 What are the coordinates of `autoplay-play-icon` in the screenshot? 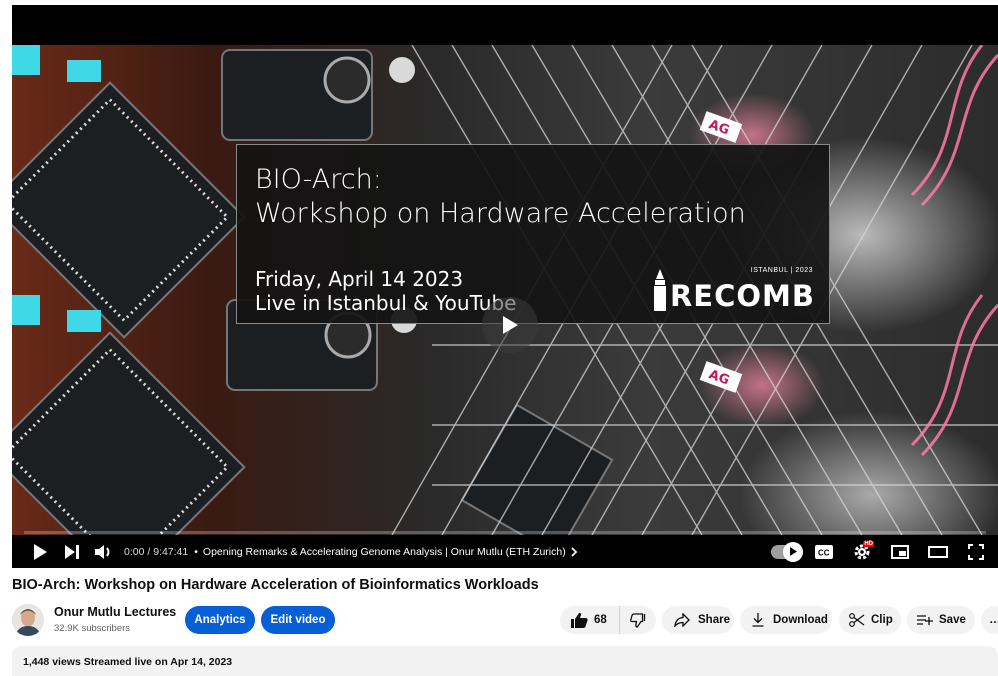 It's located at (793, 551).